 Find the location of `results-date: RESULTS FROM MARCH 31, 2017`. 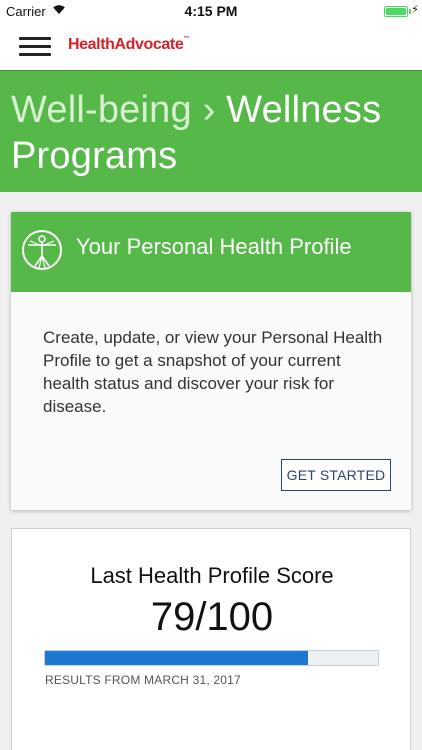

results-date: RESULTS FROM MARCH 31, 2017 is located at coordinates (143, 680).